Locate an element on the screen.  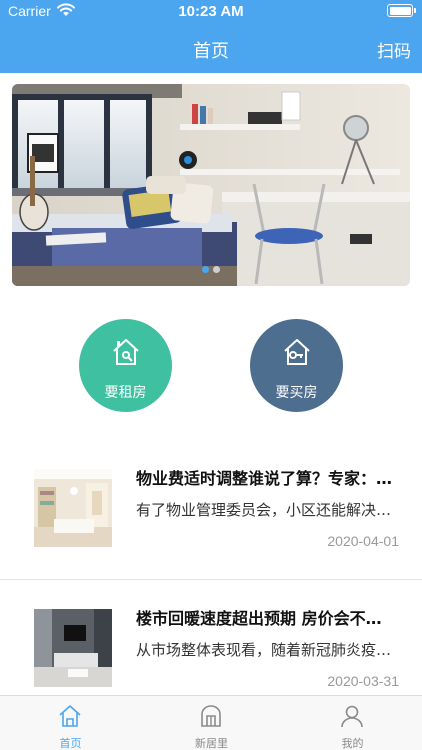
news-title: 楼市回暖速度超出预期 房价会不会上涨 is located at coordinates (266, 618).